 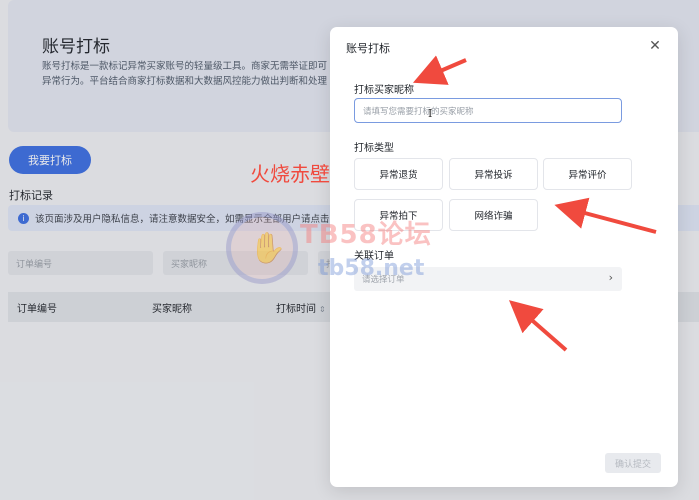 I want to click on hand-icon: ✋, so click(x=268, y=248).